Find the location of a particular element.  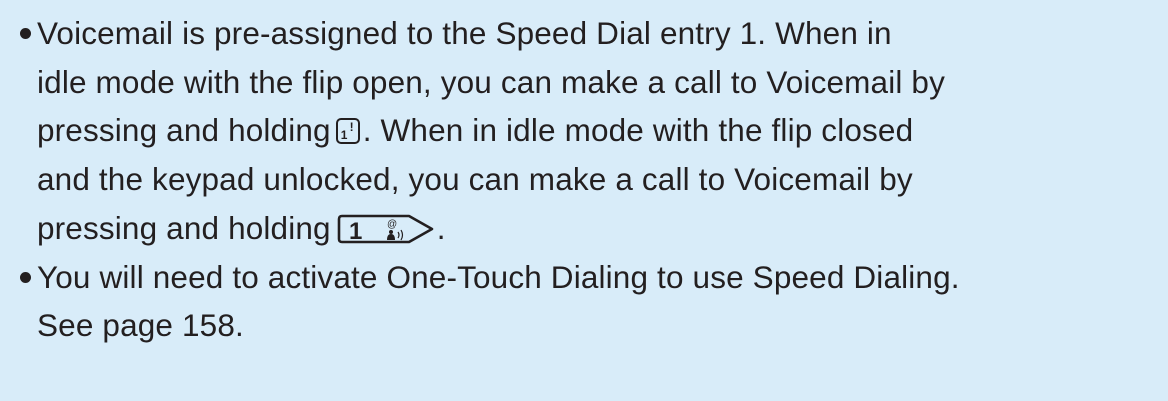

text-line: See page 158. is located at coordinates (140, 325).